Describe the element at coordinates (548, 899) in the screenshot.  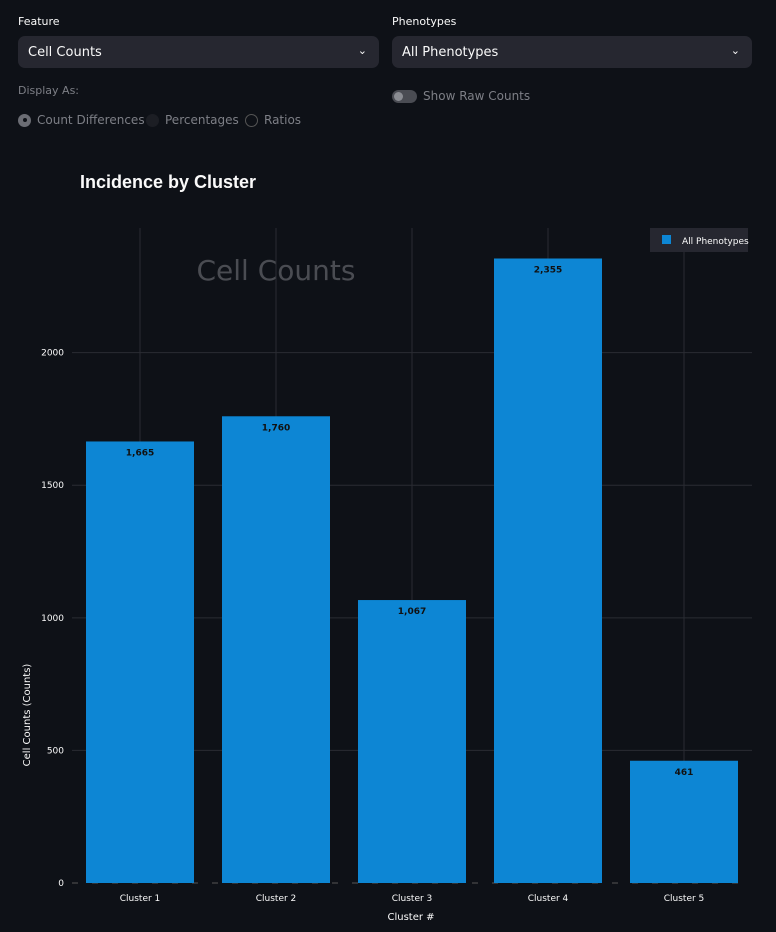
I see `x-tick-label: Cluster 4` at that location.